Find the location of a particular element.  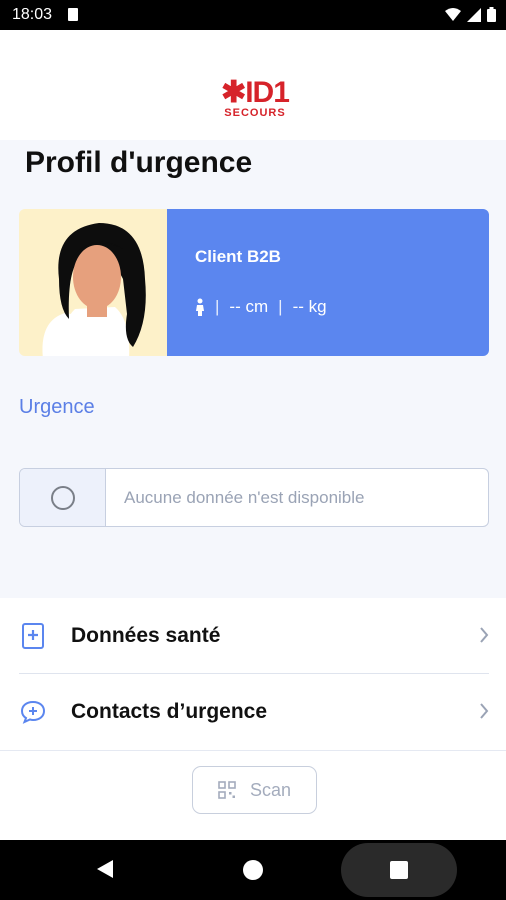

menu-item-contacts-urgence: Contacts d’urgence is located at coordinates (254, 711).